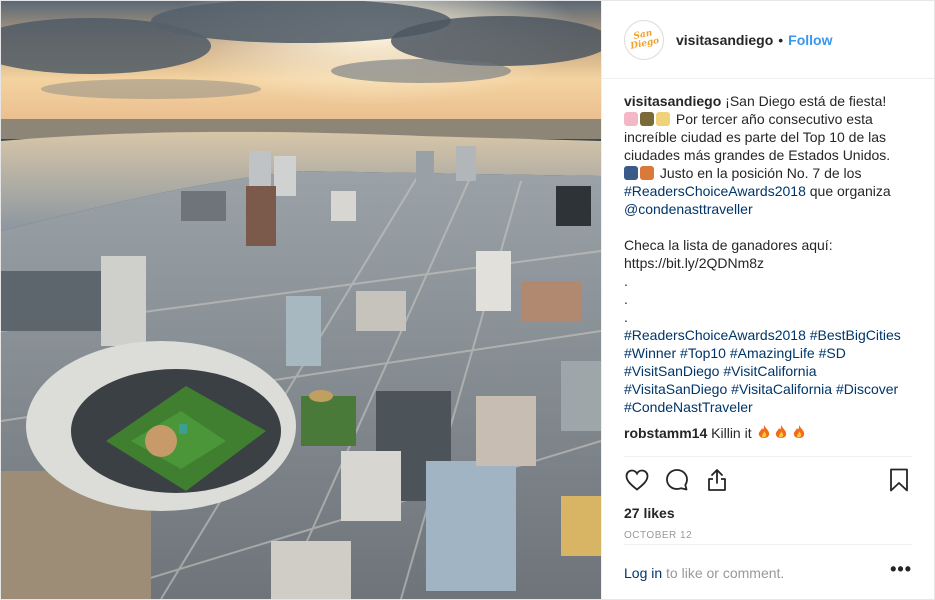 This screenshot has height=600, width=935. What do you see at coordinates (637, 480) in the screenshot?
I see `heart-icon` at bounding box center [637, 480].